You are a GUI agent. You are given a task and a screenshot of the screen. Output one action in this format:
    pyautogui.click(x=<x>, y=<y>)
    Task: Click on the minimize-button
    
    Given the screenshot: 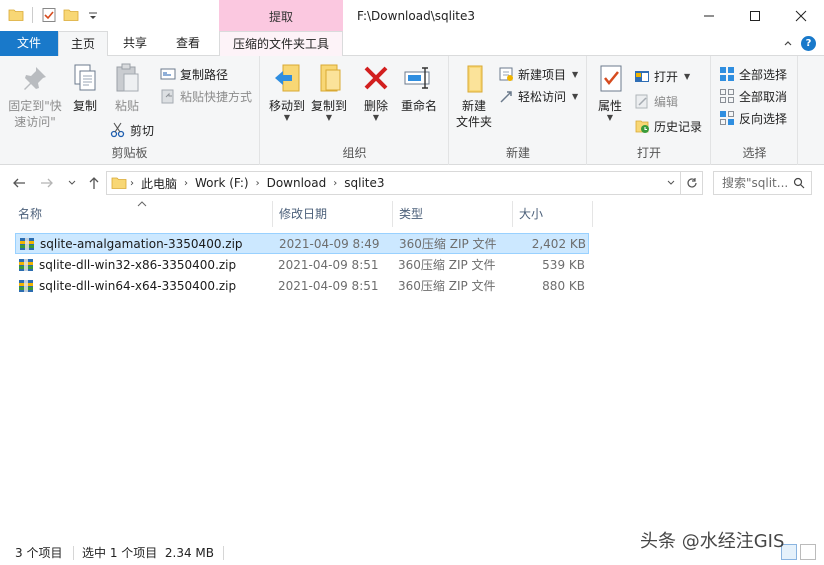 What is the action you would take?
    pyautogui.click(x=709, y=15)
    